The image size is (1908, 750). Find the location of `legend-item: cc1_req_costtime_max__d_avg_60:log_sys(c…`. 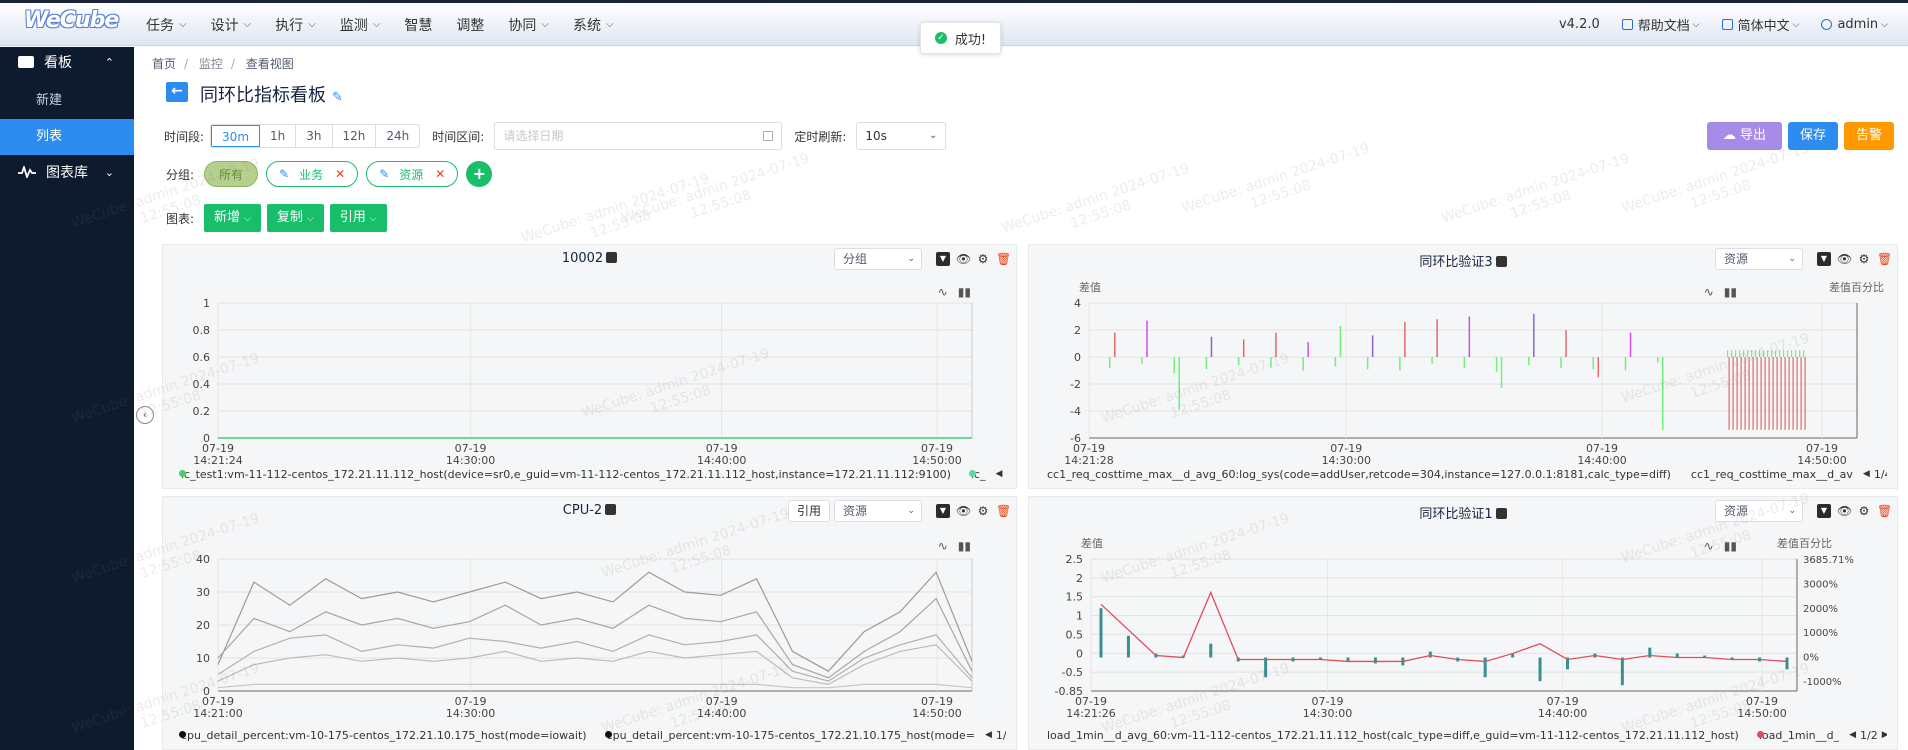

legend-item: cc1_req_costtime_max__d_avg_60:log_sys(c… is located at coordinates (1359, 474).